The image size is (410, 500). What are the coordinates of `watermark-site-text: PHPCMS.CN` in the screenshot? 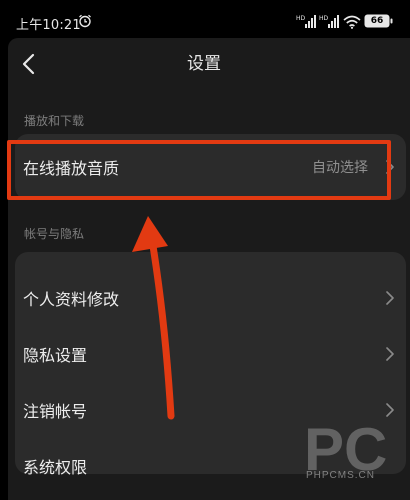 It's located at (341, 475).